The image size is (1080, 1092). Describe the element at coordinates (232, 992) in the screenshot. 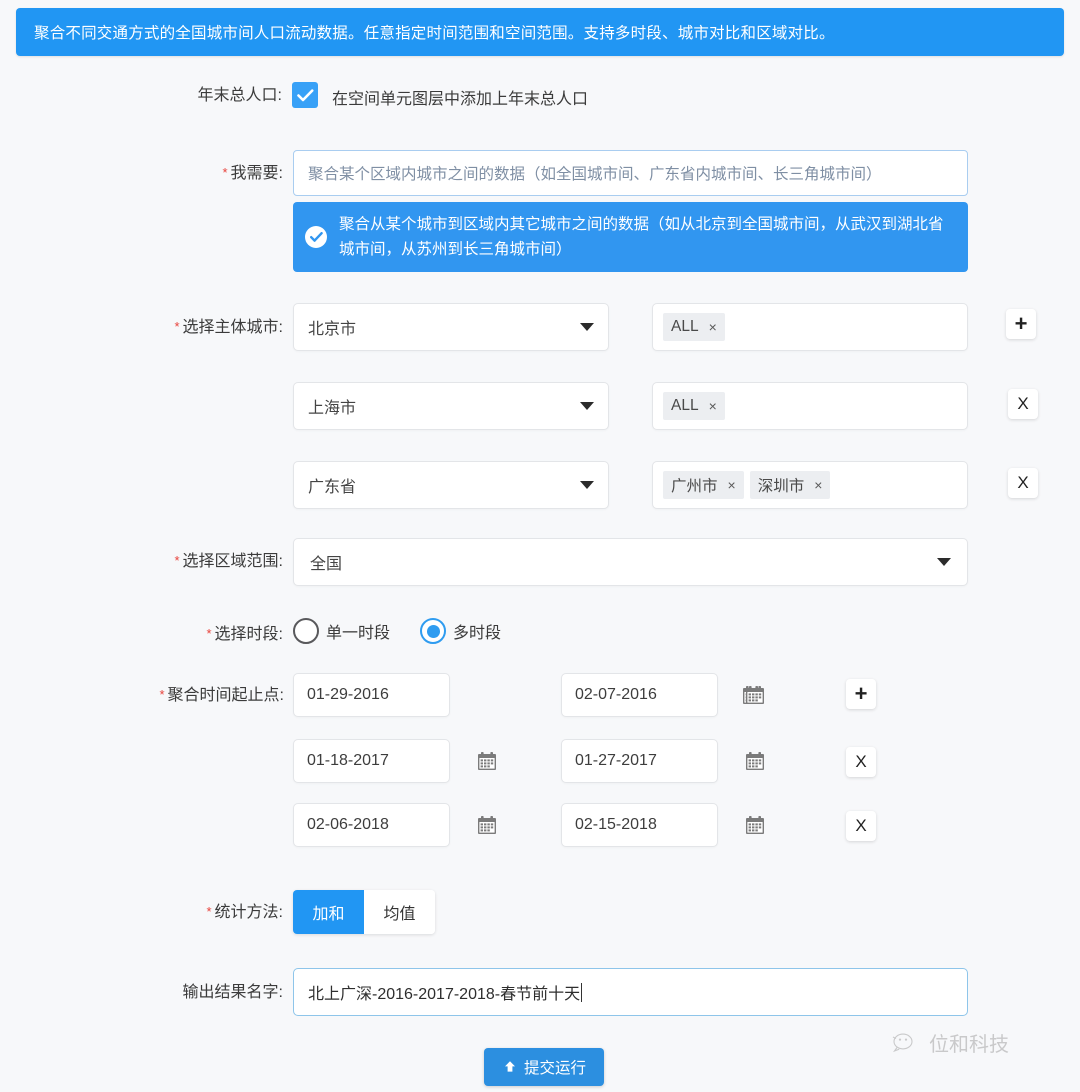

I see `output-name-label: 输出结果名字:` at that location.